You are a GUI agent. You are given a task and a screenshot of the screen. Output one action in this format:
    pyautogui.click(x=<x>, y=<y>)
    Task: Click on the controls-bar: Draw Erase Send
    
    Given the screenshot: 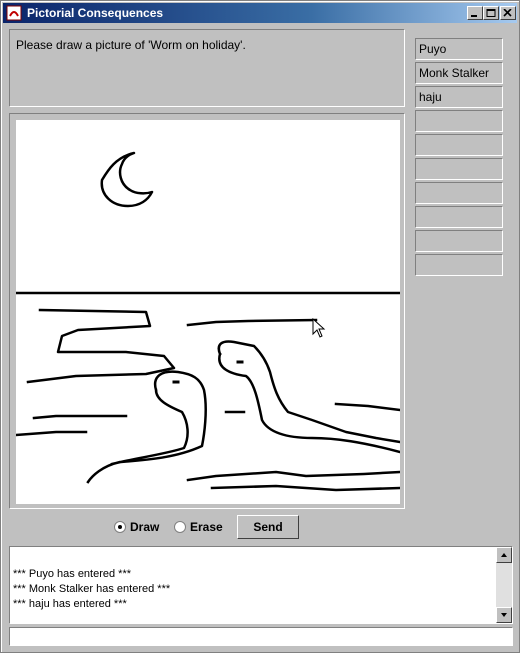 What is the action you would take?
    pyautogui.click(x=260, y=527)
    